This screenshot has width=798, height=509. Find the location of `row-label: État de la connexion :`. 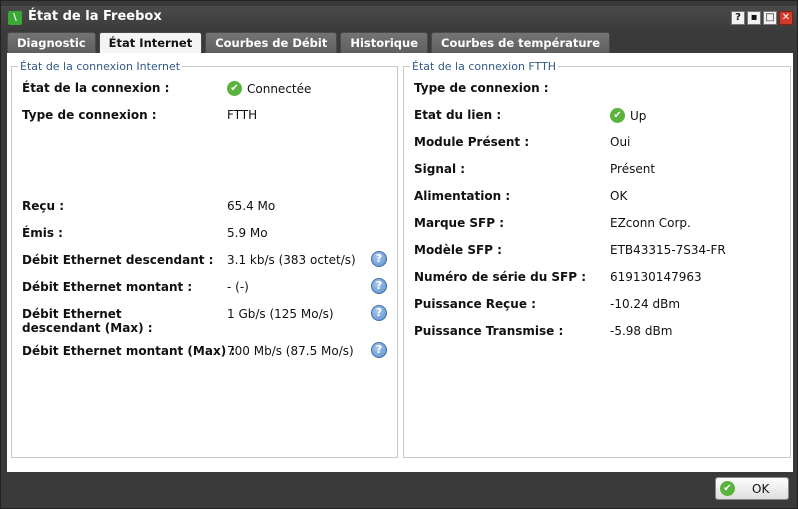

row-label: État de la connexion : is located at coordinates (96, 88).